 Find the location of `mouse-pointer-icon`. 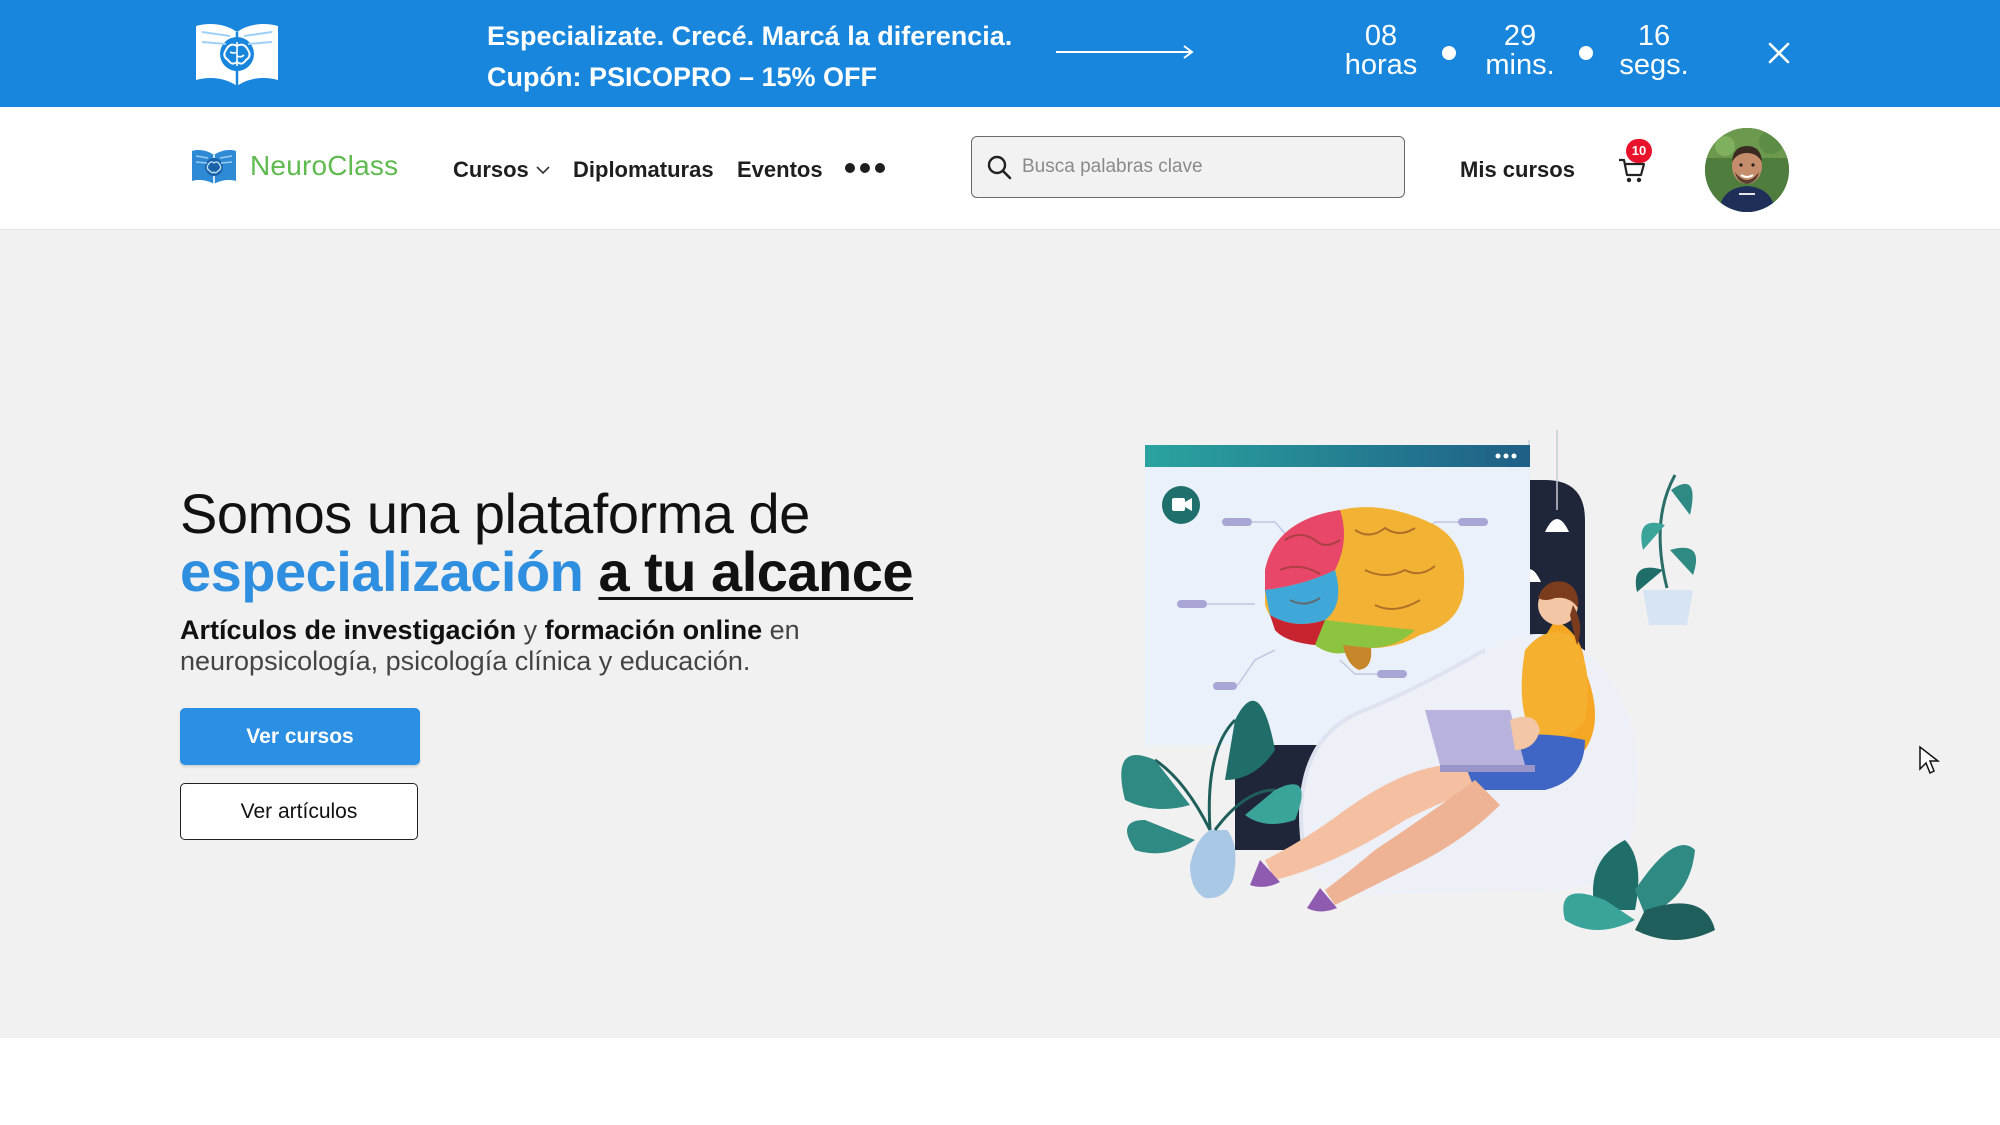

mouse-pointer-icon is located at coordinates (1929, 760).